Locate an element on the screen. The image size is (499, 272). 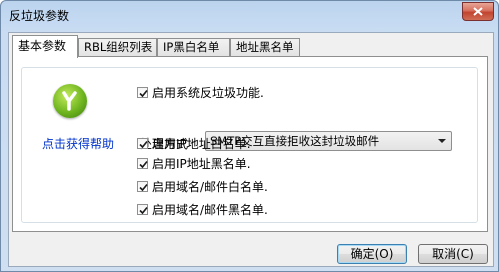
tab-ip-list: IP黑白名单 is located at coordinates (193, 47).